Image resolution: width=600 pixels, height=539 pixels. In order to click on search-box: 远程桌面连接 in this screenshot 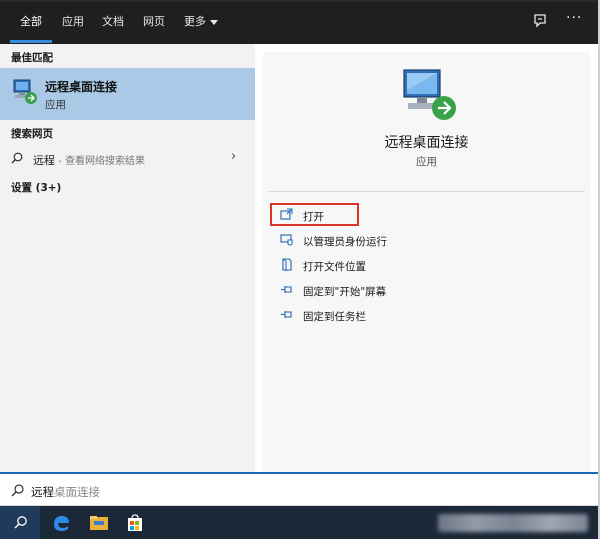, I will do `click(300, 489)`.